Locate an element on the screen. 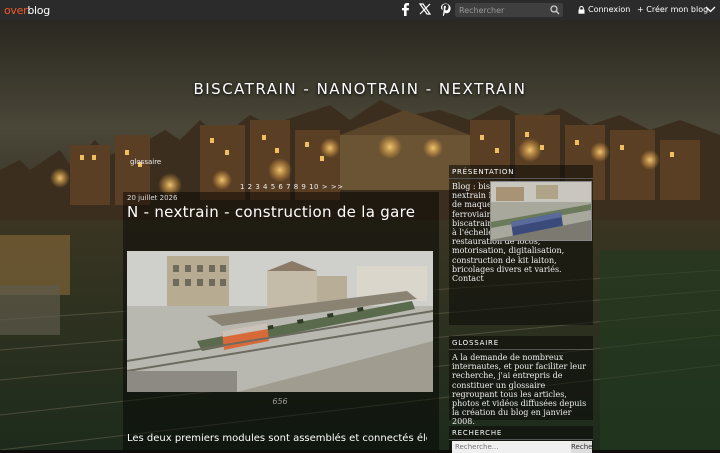  create-blog-label: + Créer mon blog is located at coordinates (673, 9).